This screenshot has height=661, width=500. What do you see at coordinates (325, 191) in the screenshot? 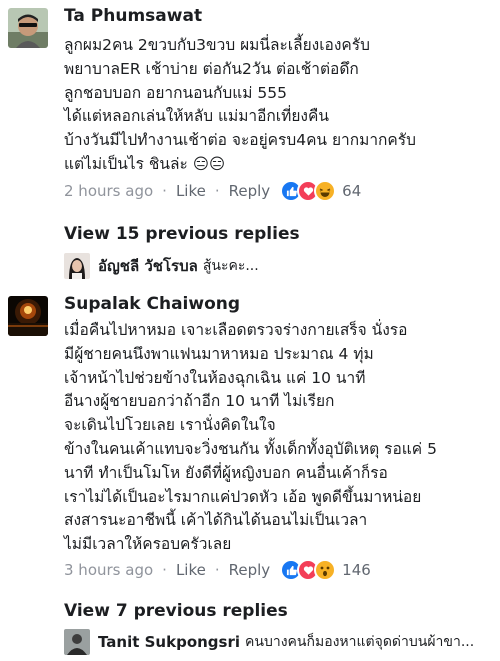
I see `haha-icon` at bounding box center [325, 191].